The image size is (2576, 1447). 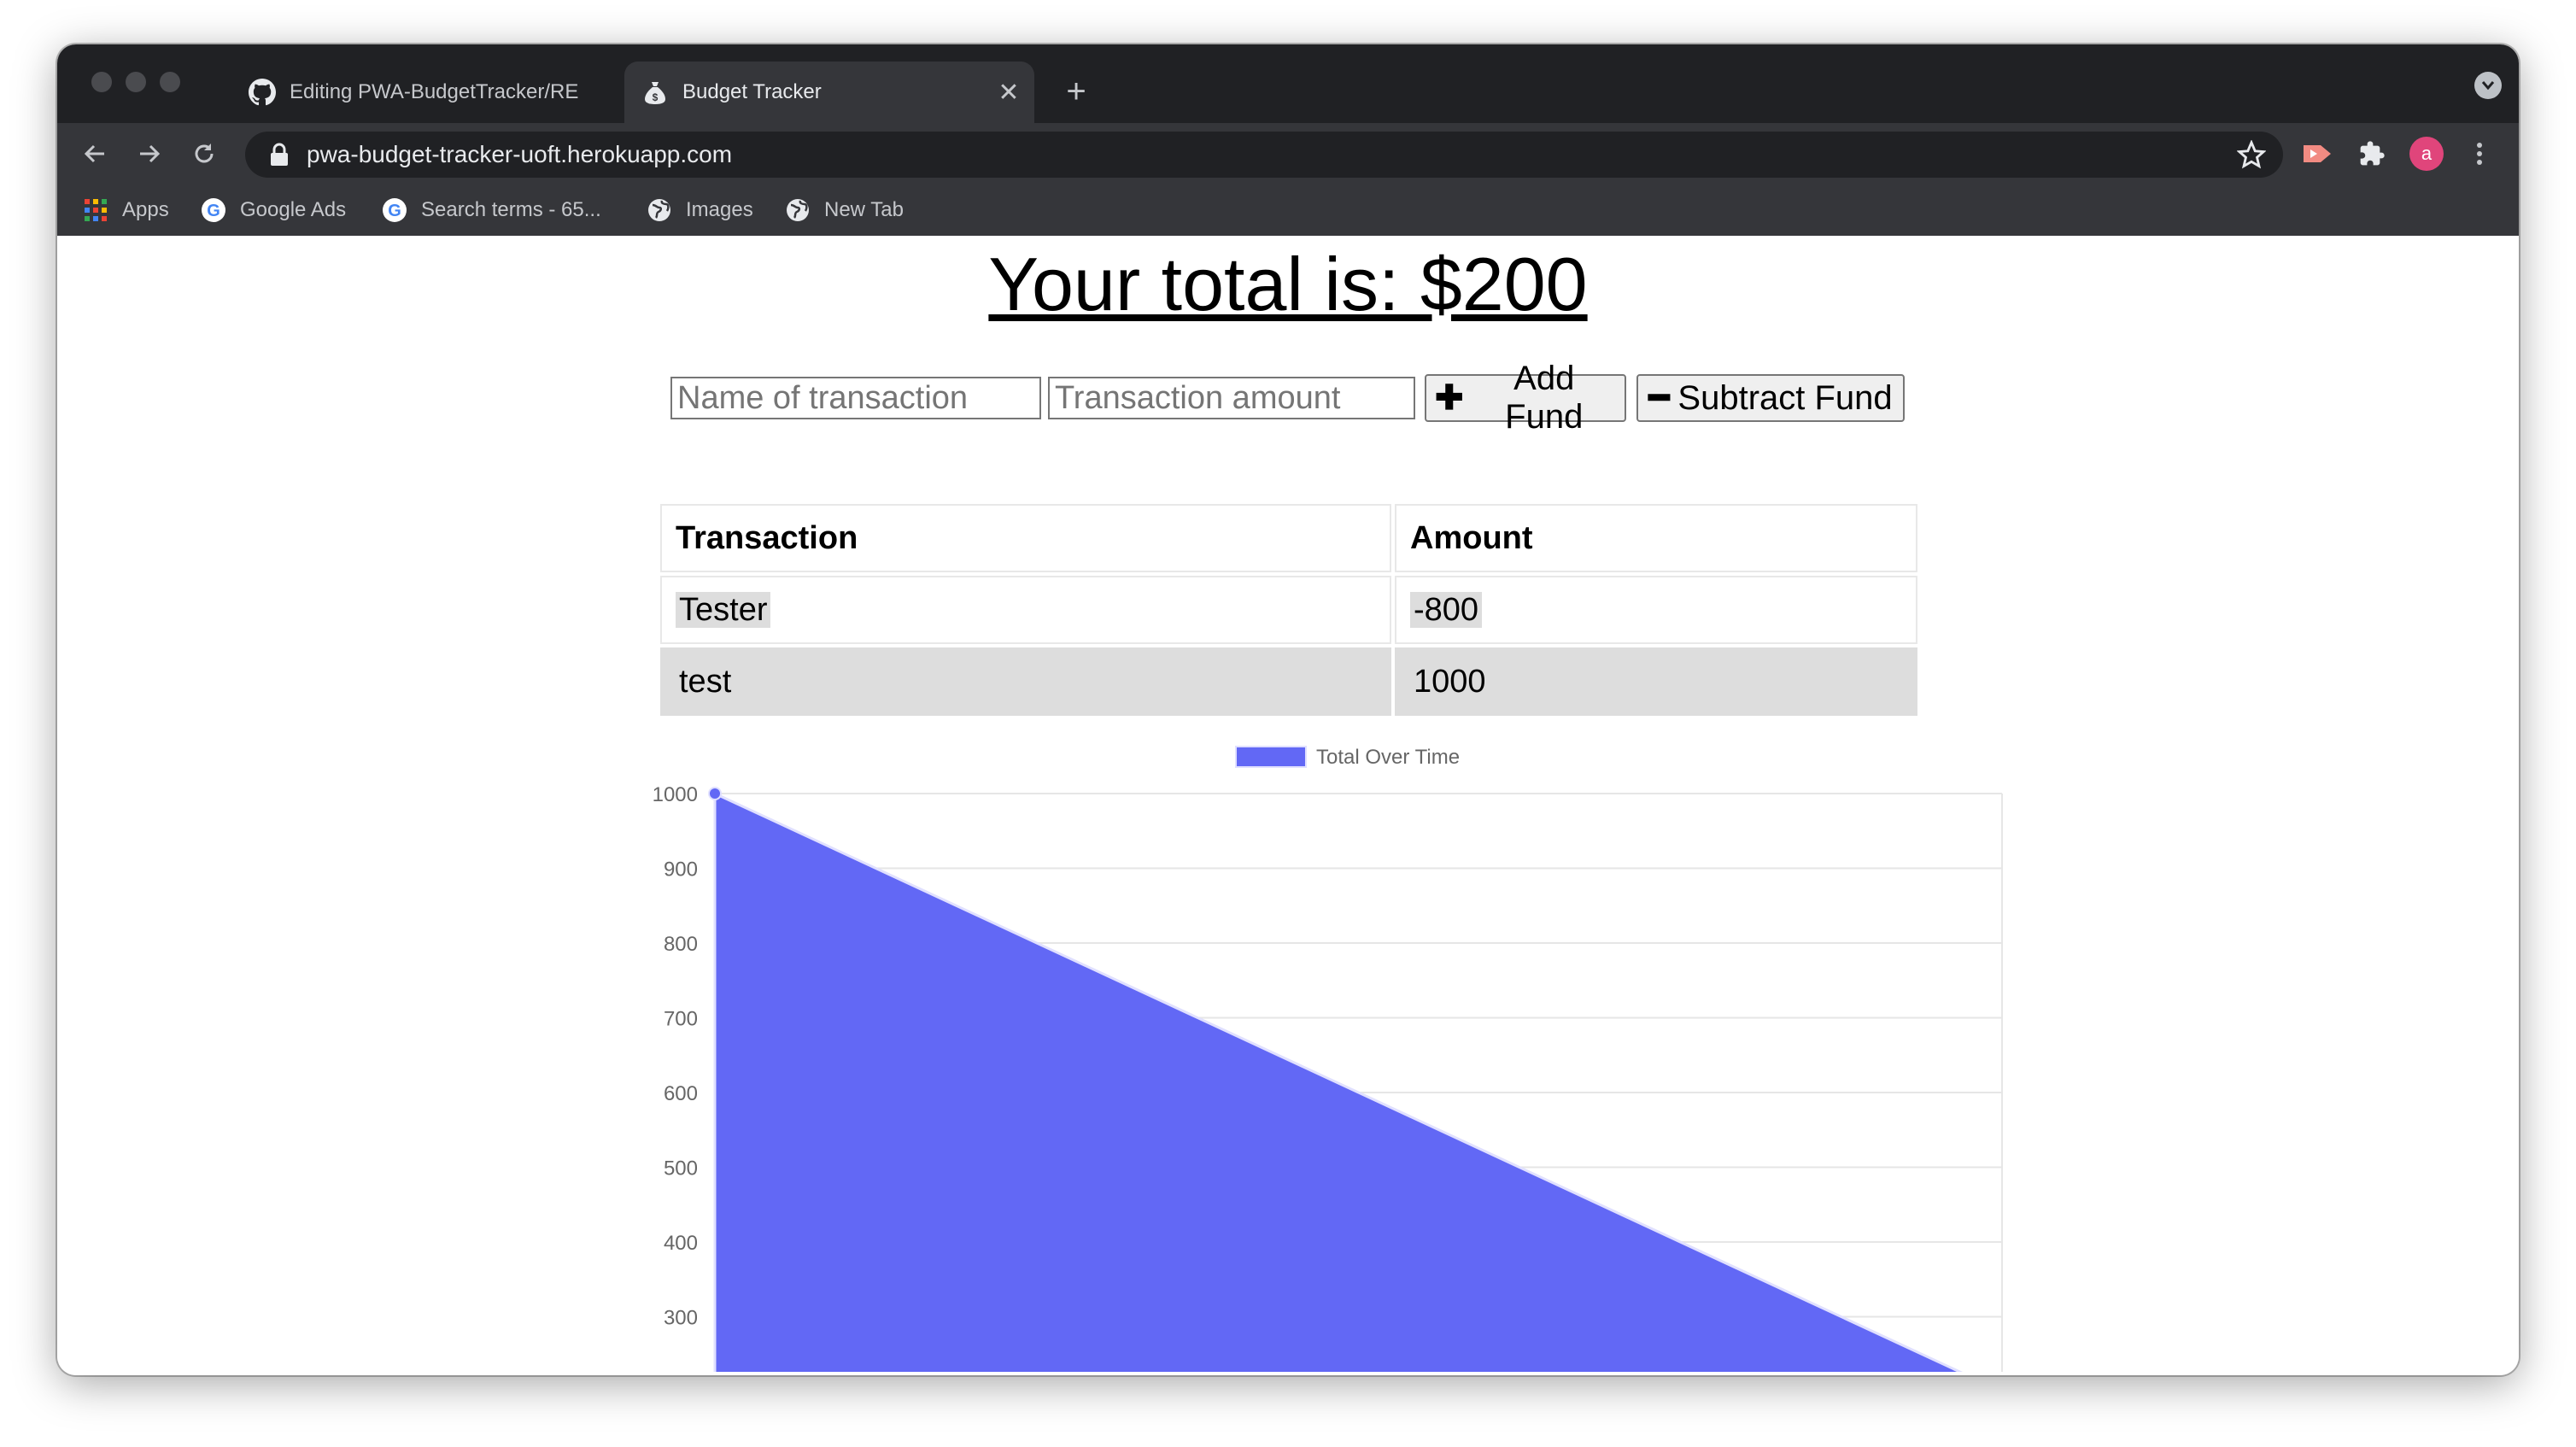 What do you see at coordinates (681, 1168) in the screenshot?
I see `y-tick-label: 500` at bounding box center [681, 1168].